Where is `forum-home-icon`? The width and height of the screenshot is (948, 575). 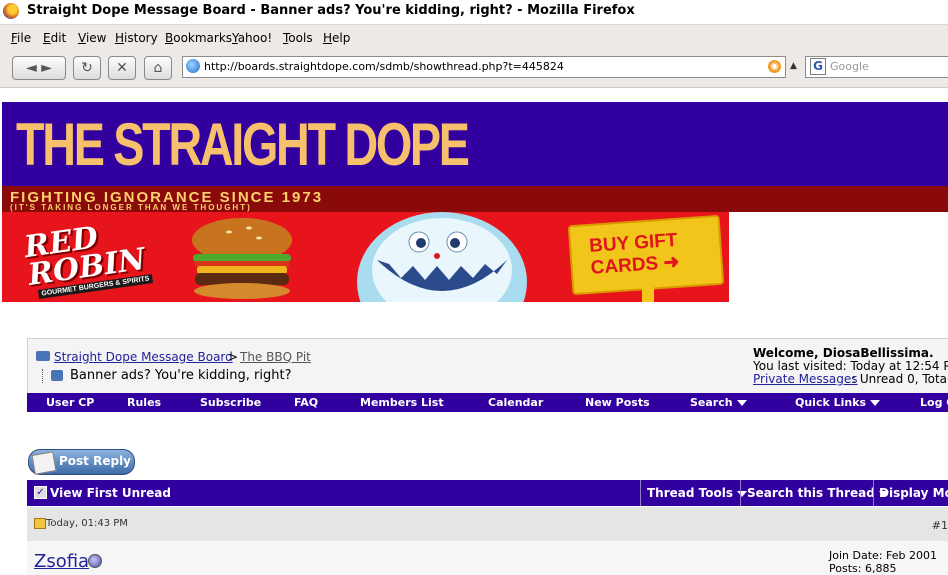
forum-home-icon is located at coordinates (43, 356).